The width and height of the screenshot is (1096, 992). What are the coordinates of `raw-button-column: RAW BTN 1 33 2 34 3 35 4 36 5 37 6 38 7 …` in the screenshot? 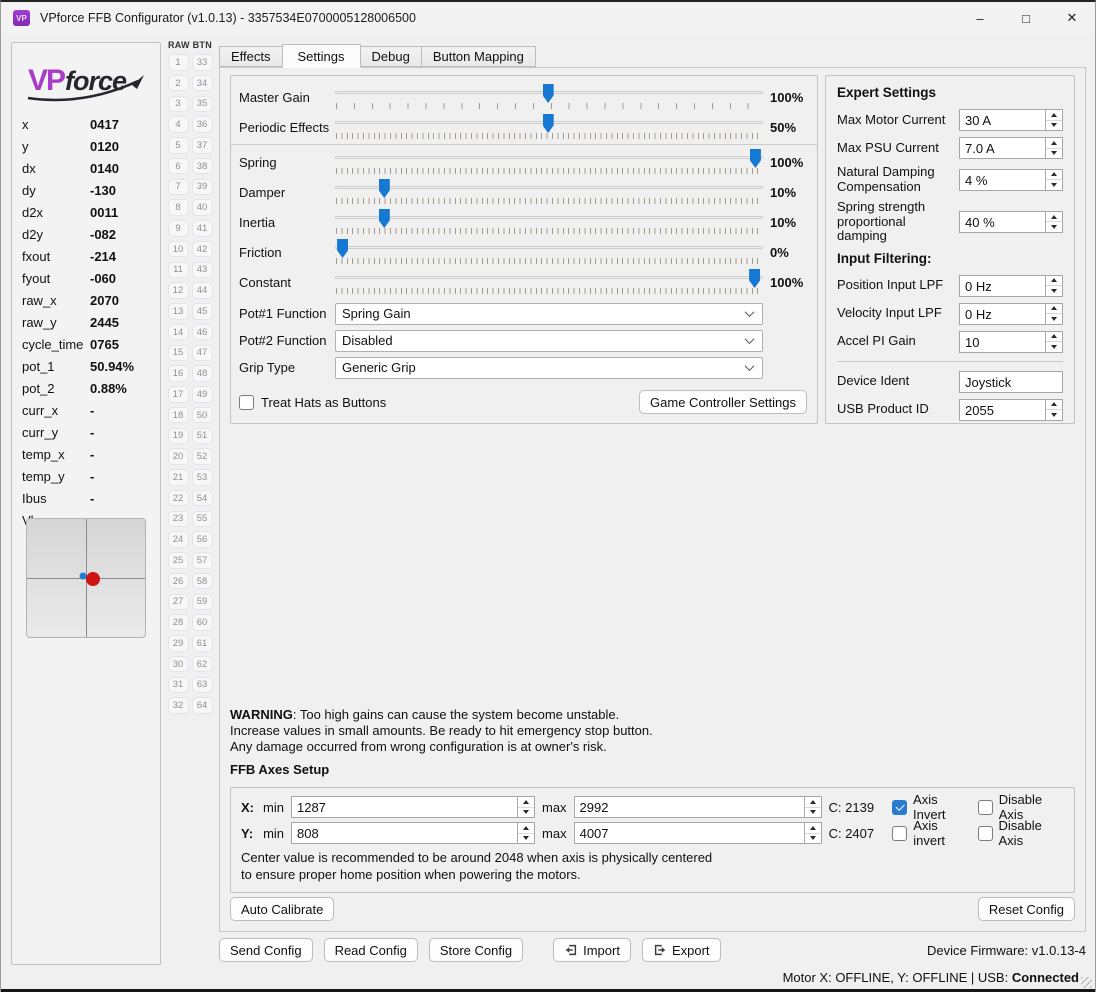 It's located at (190, 377).